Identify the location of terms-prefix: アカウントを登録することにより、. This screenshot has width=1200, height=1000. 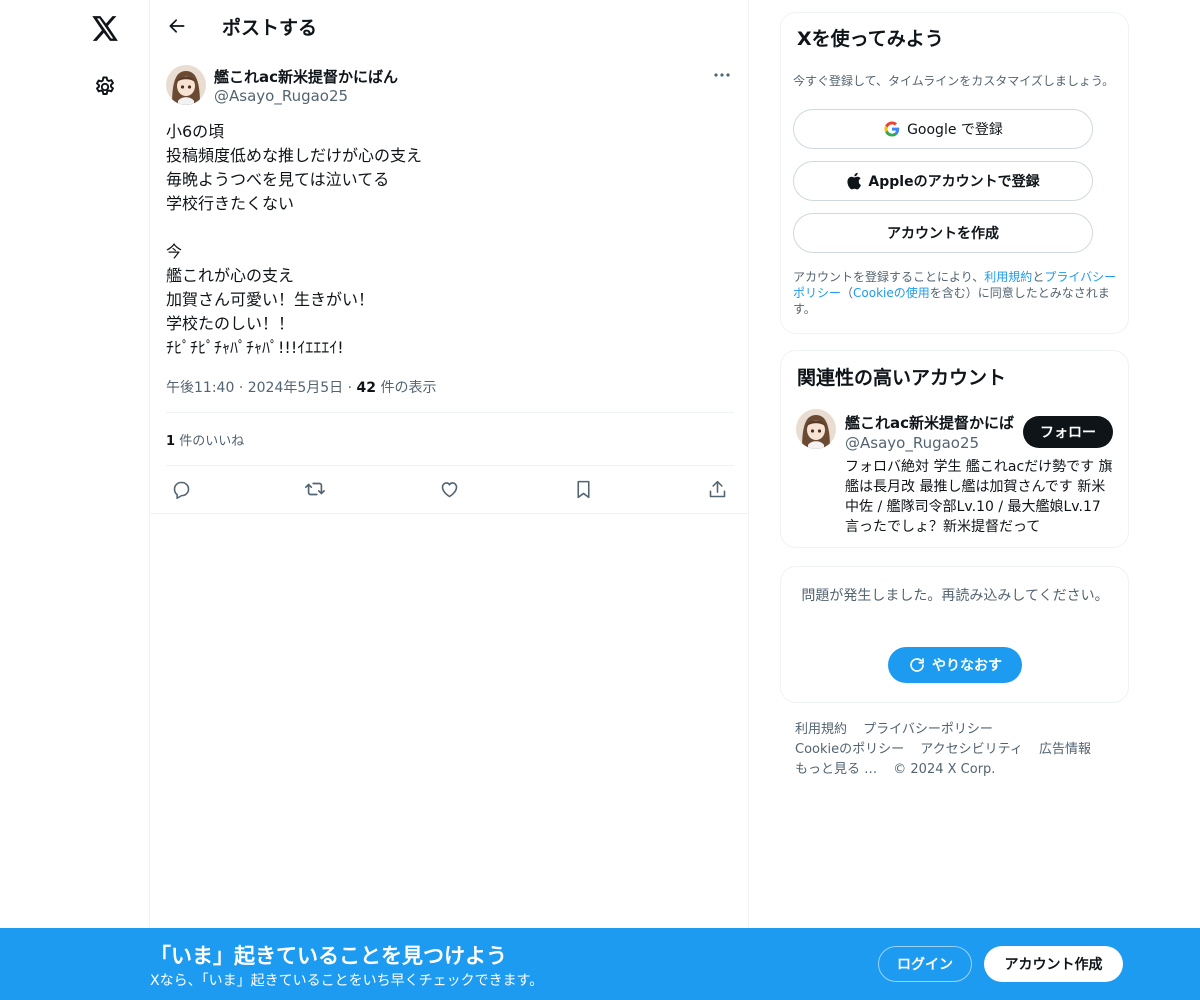
(889, 277).